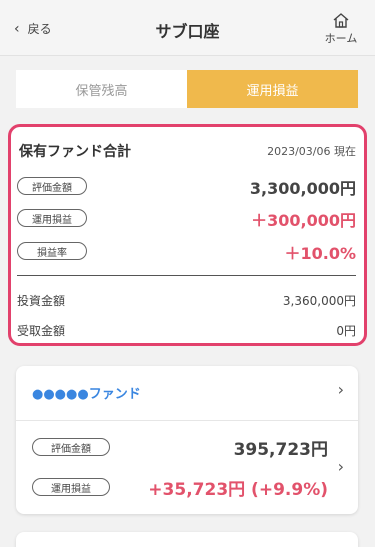  What do you see at coordinates (272, 89) in the screenshot?
I see `tab-performance: 運用損益` at bounding box center [272, 89].